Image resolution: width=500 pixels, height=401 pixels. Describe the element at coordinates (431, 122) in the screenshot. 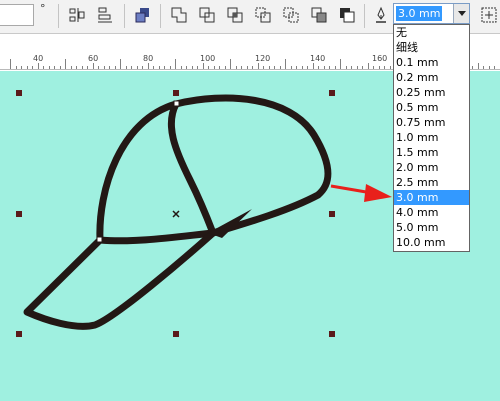

I see `dropdown-option: 0.75 mm` at that location.